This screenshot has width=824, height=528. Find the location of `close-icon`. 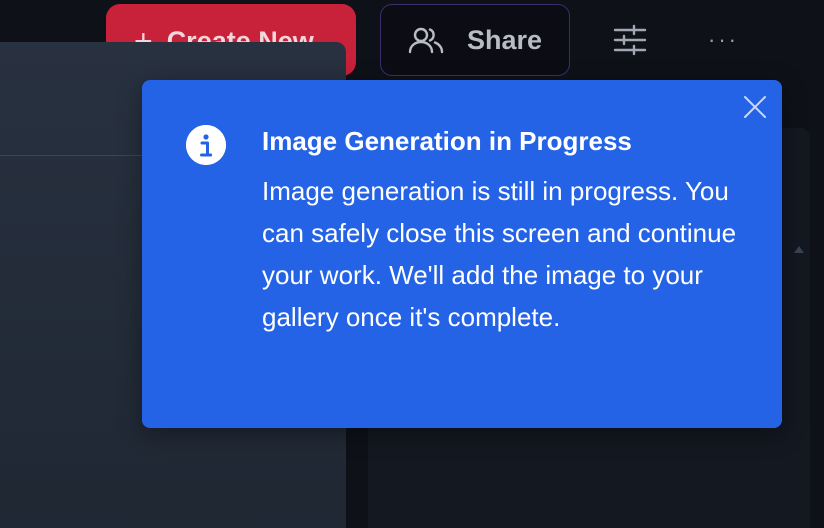

close-icon is located at coordinates (755, 107).